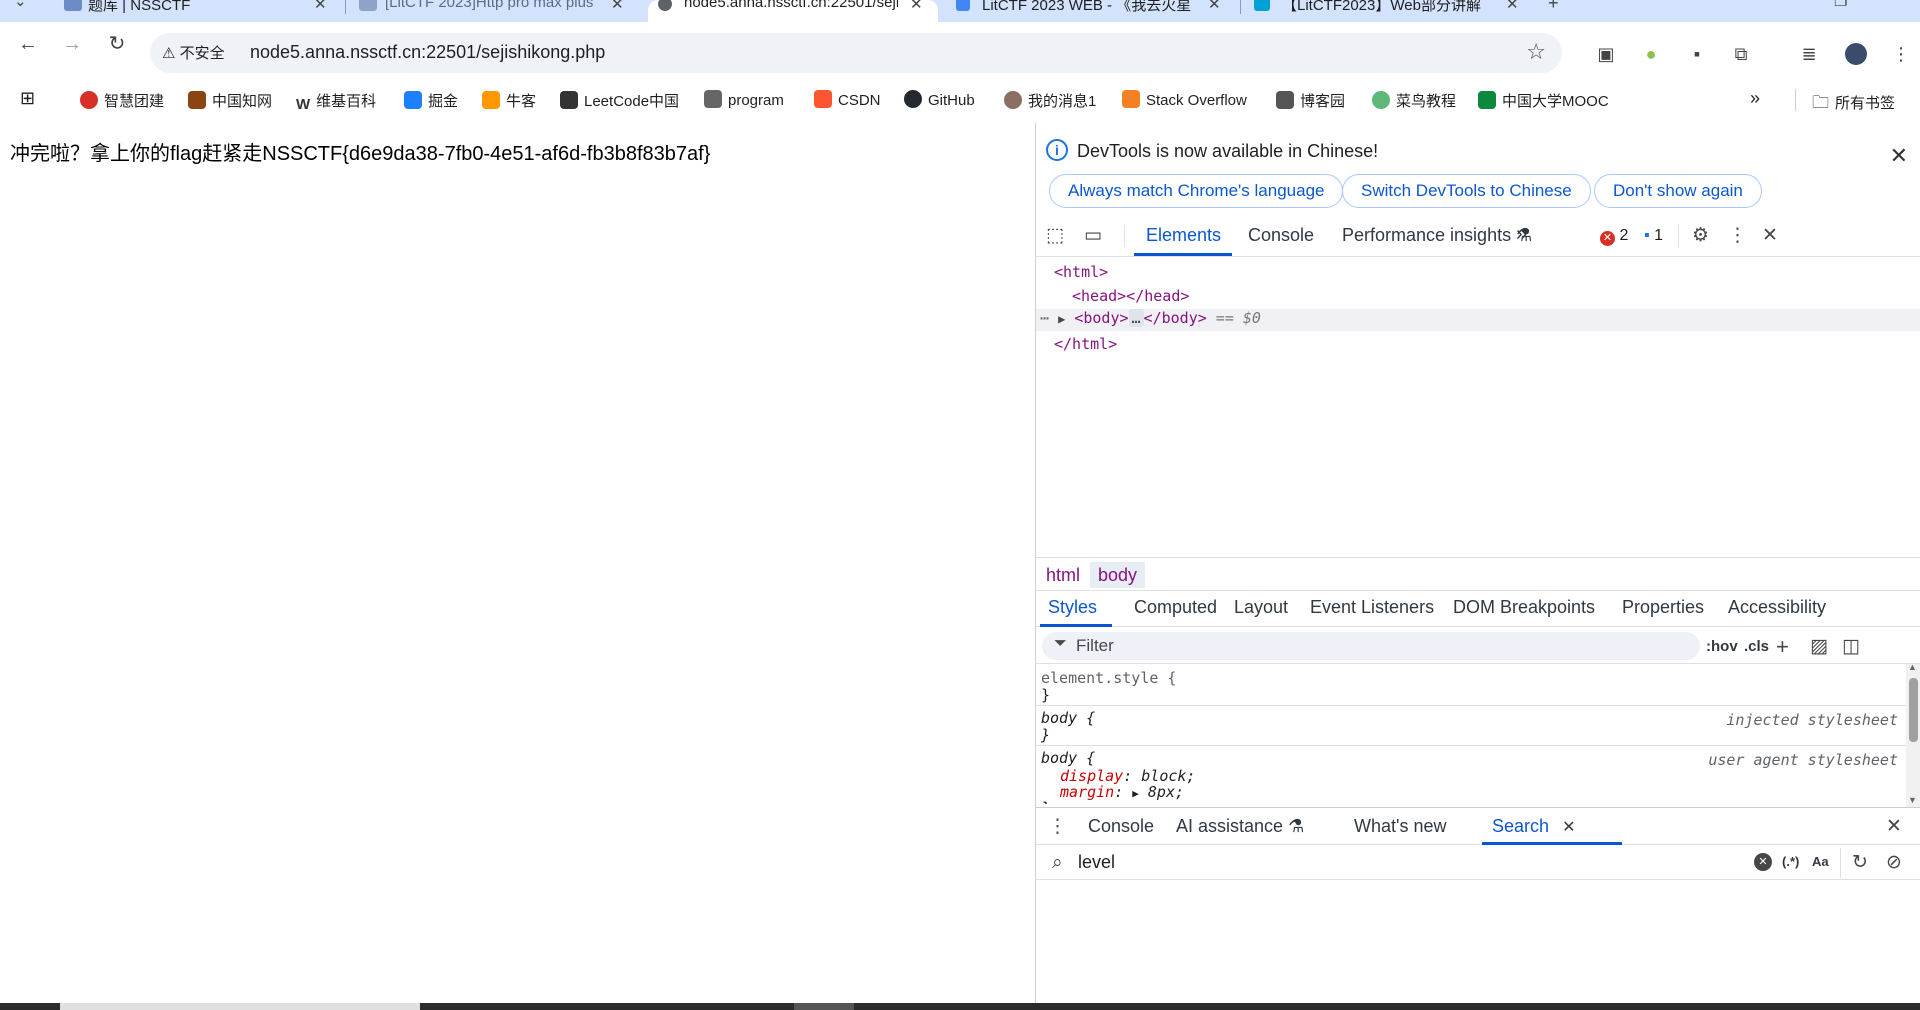 This screenshot has width=1920, height=1010. Describe the element at coordinates (1521, 234) in the screenshot. I see `more-tabs-button: »` at that location.